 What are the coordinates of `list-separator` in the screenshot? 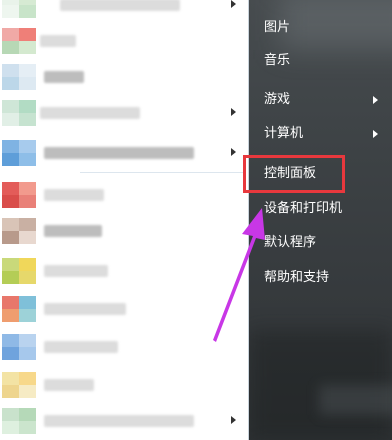 It's located at (163, 172).